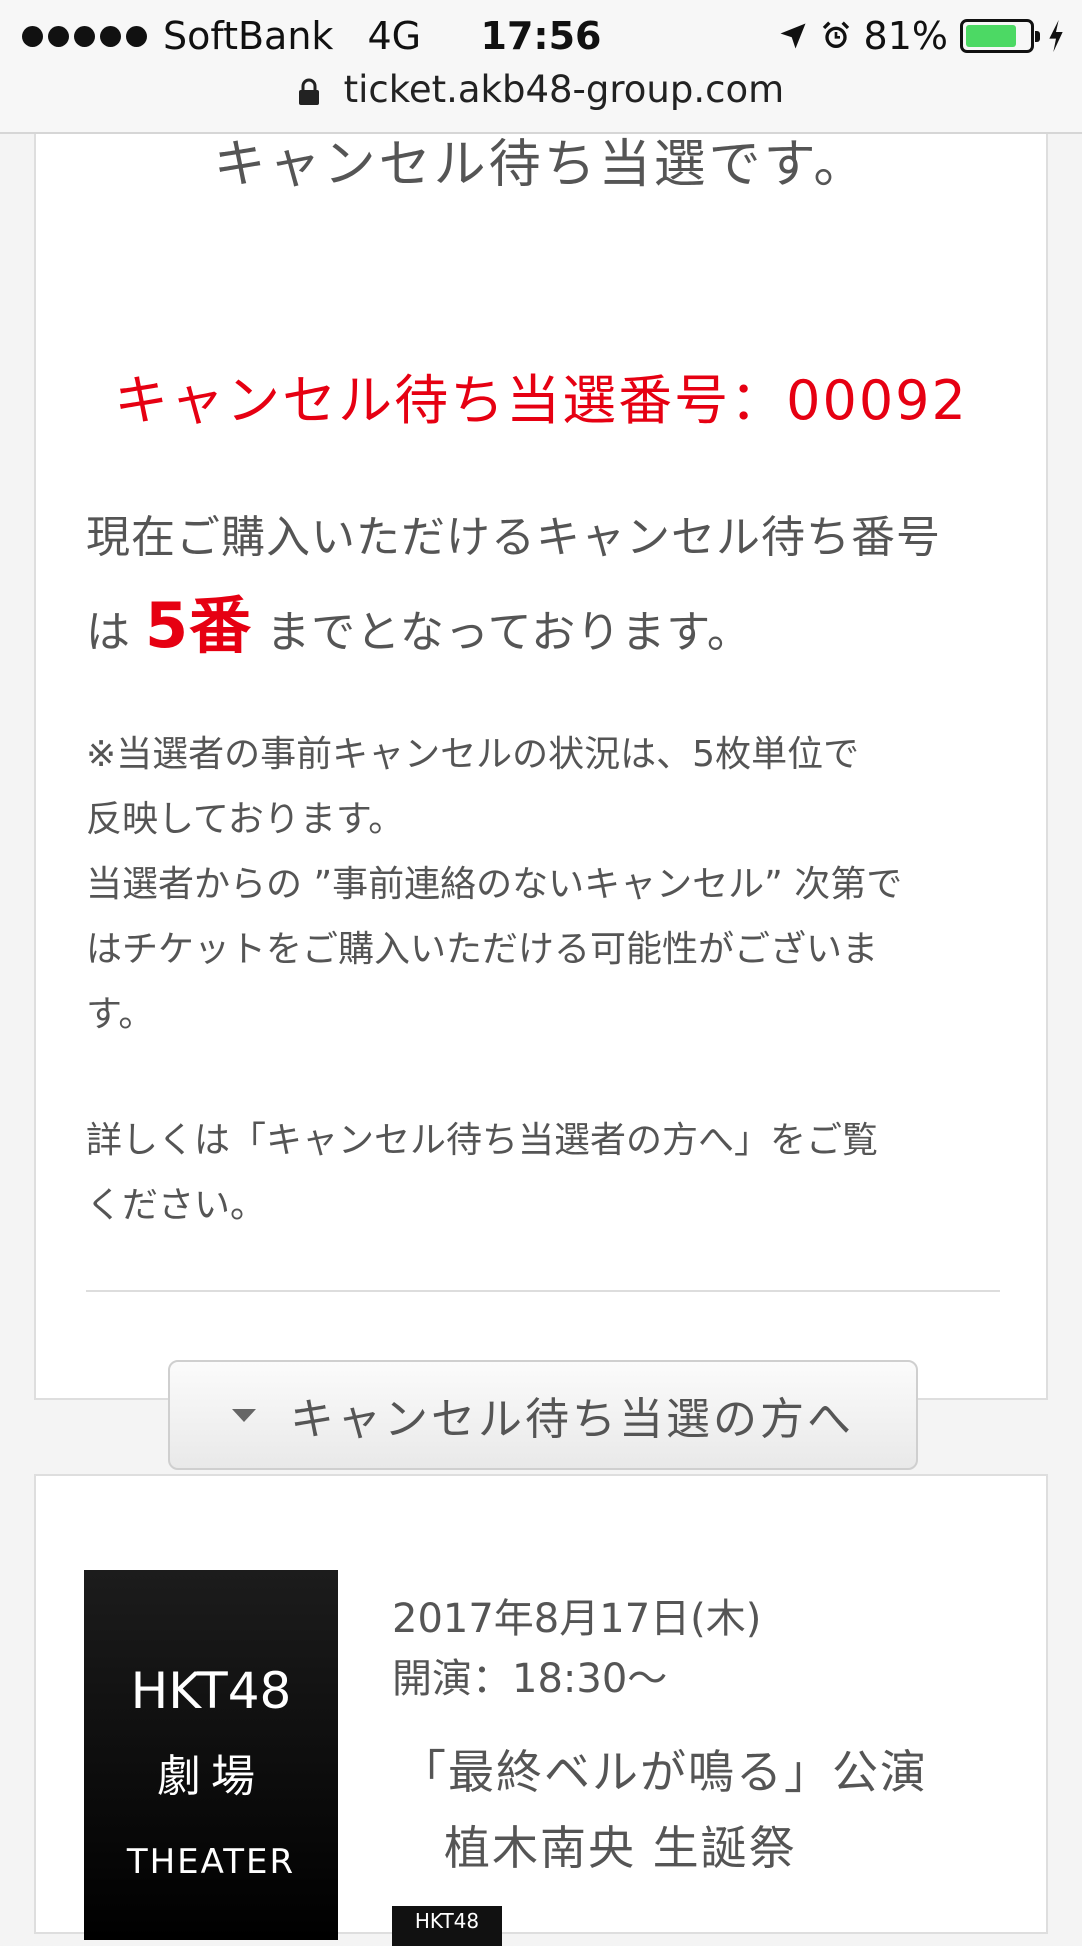 This screenshot has height=1946, width=1082. Describe the element at coordinates (620, 1848) in the screenshot. I see `show-subtitle: 植木南央 生誕祭` at that location.